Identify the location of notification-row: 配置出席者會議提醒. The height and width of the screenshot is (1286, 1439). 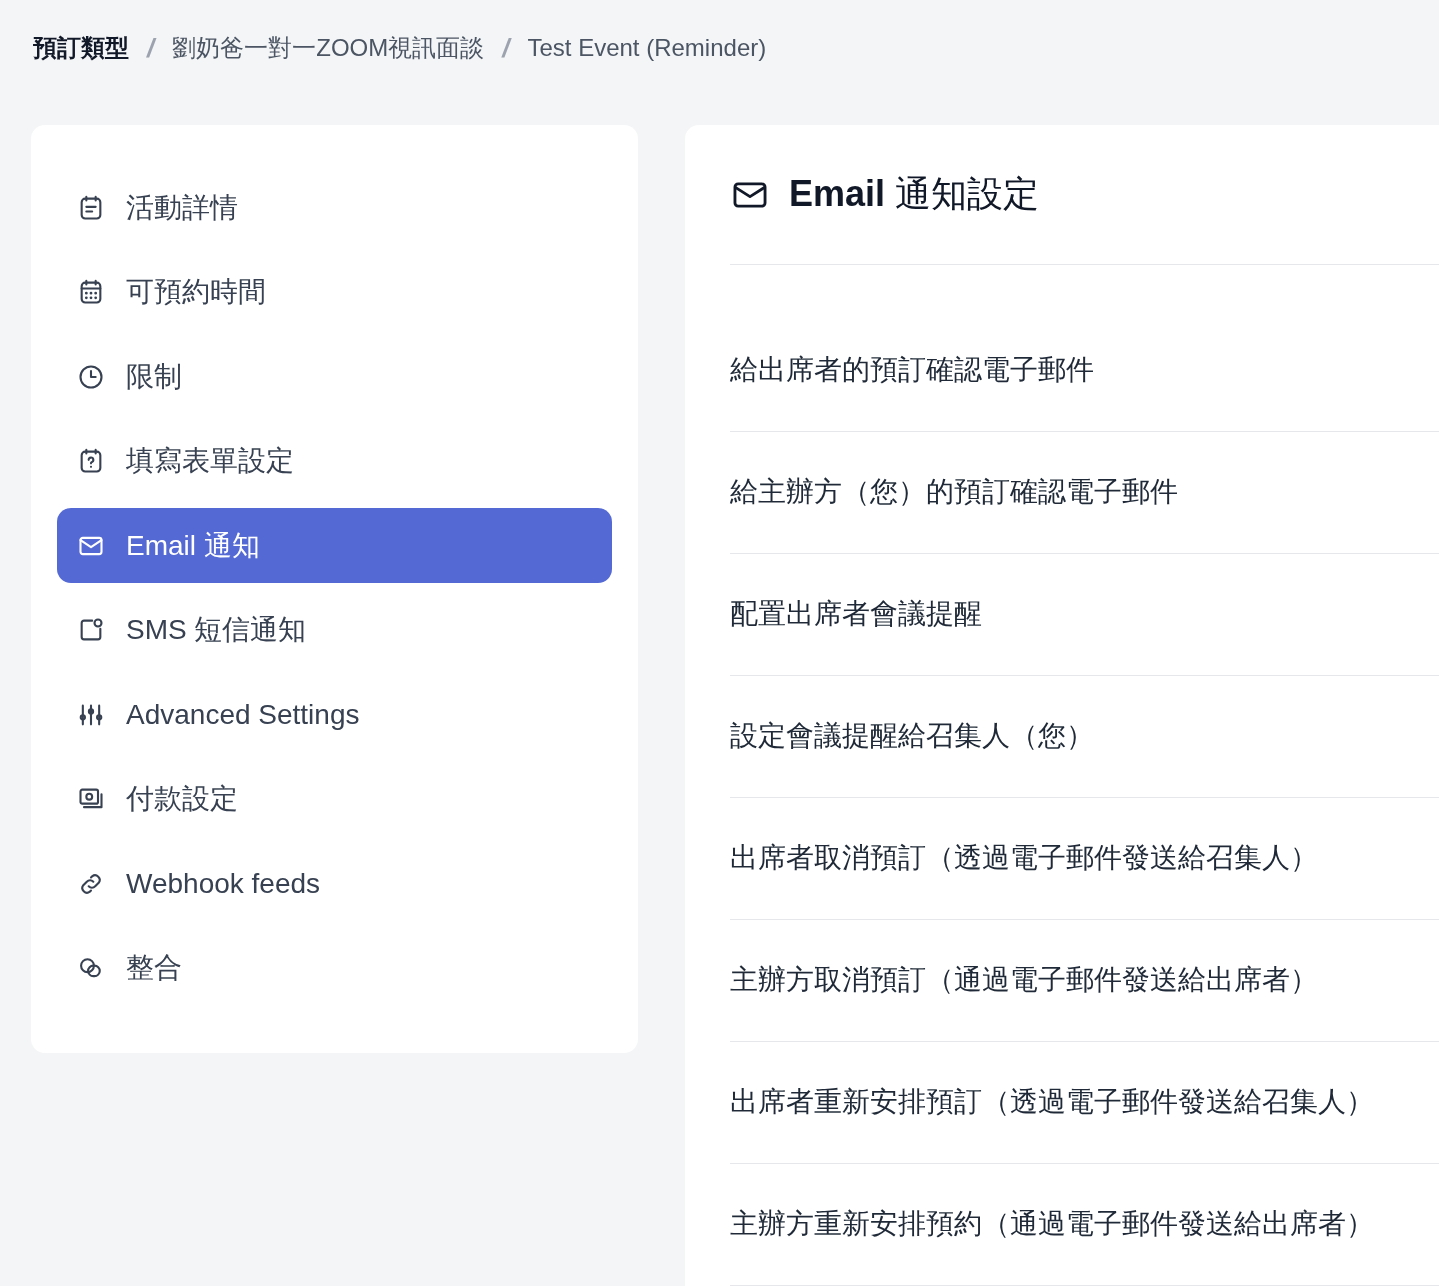
(1084, 615).